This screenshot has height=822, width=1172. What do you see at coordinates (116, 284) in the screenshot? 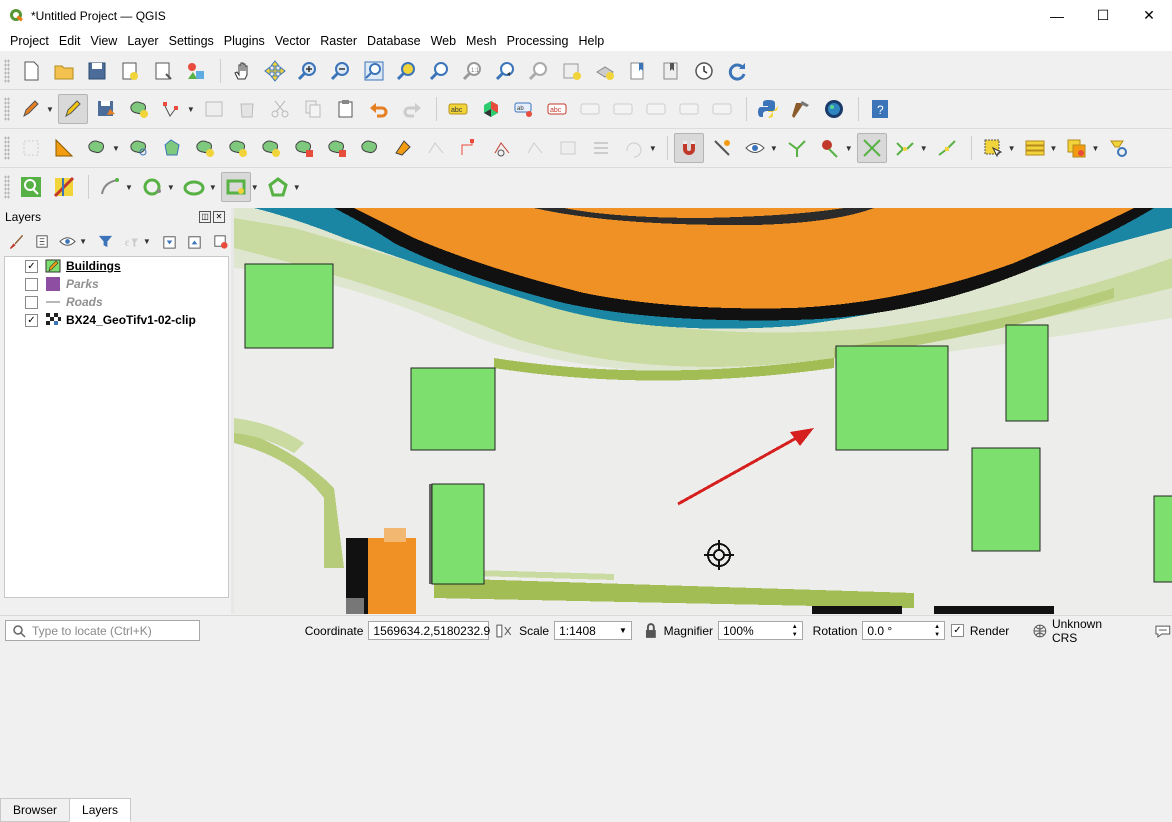
I see `layer-row-parks: Parks` at bounding box center [116, 284].